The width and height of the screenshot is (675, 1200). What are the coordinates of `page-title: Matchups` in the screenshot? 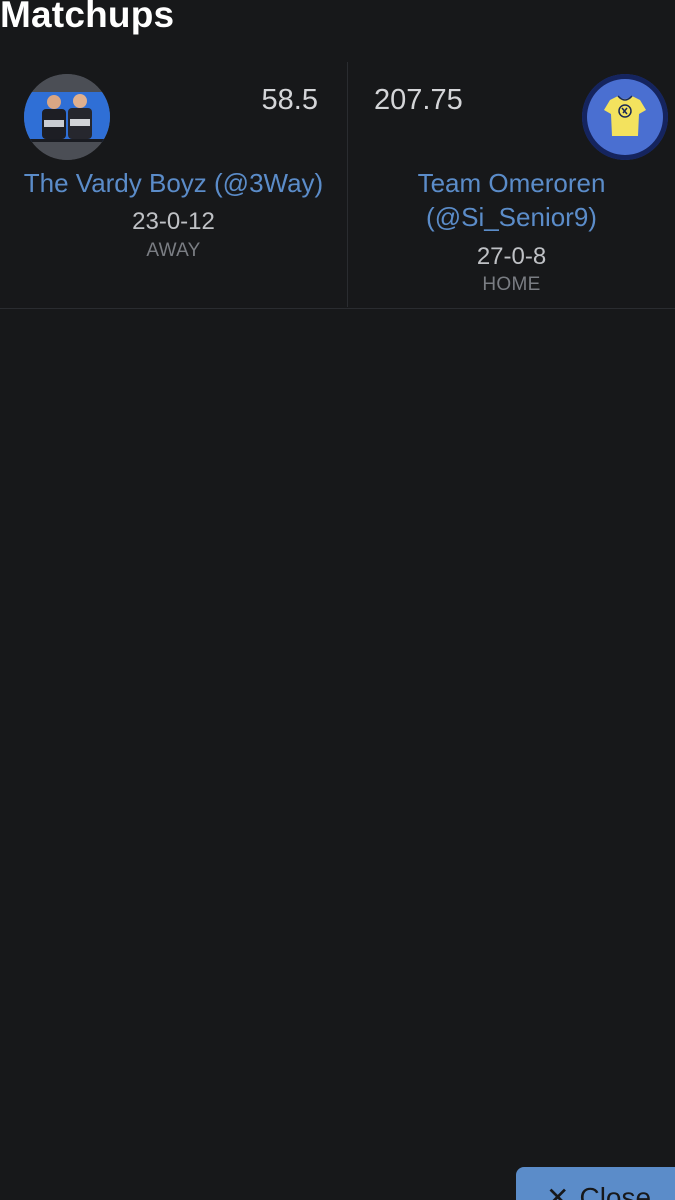 It's located at (87, 17).